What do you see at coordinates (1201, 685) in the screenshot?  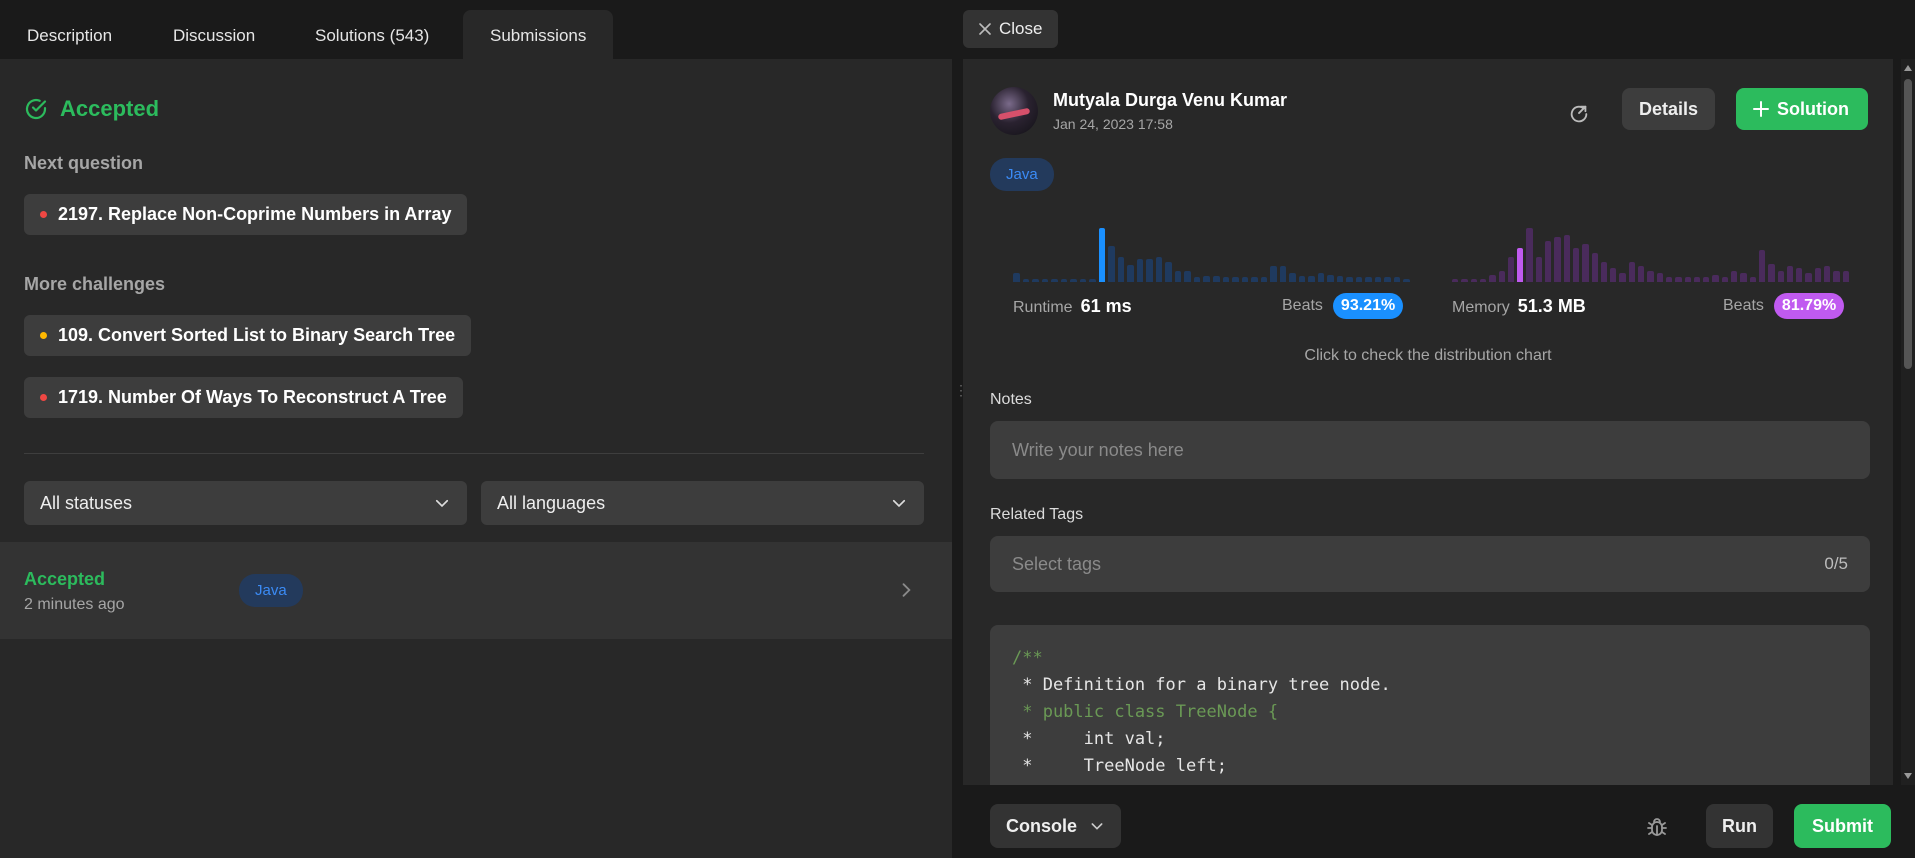 I see `code-line: * Definition for a binary tree node.` at bounding box center [1201, 685].